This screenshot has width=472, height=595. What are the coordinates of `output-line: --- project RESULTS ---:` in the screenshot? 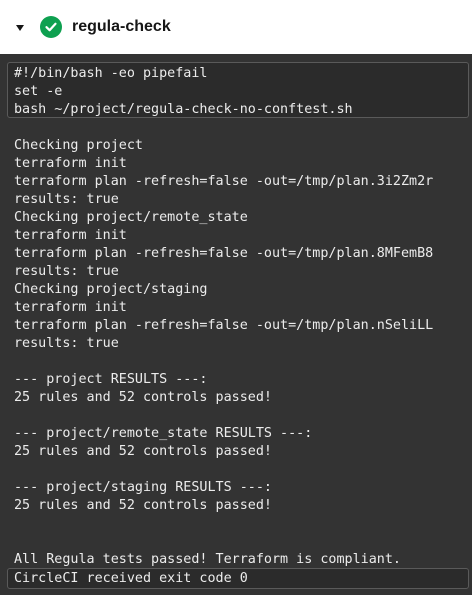 It's located at (111, 379).